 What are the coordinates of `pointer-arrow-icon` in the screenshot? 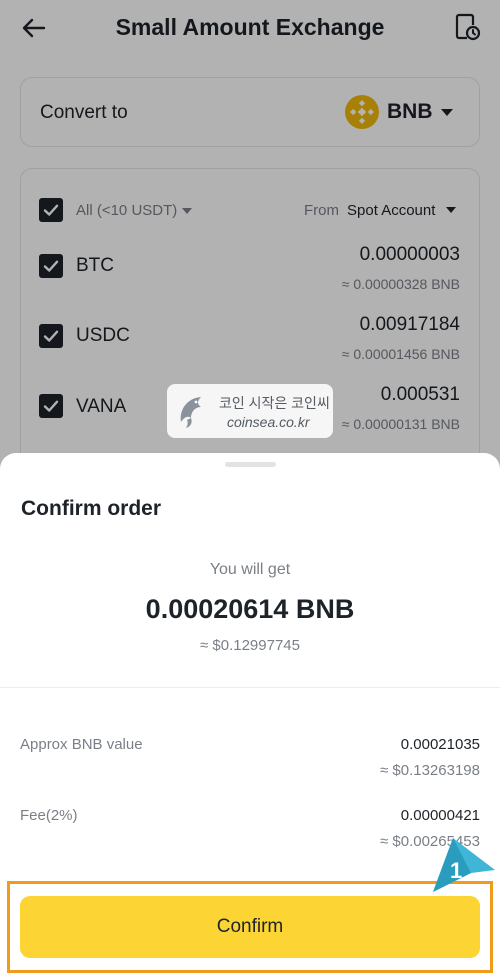 It's located at (464, 864).